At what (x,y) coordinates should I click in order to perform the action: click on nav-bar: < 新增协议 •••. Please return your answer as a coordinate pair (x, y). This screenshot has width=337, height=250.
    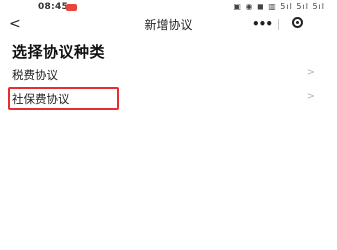
    Looking at the image, I should click on (168, 24).